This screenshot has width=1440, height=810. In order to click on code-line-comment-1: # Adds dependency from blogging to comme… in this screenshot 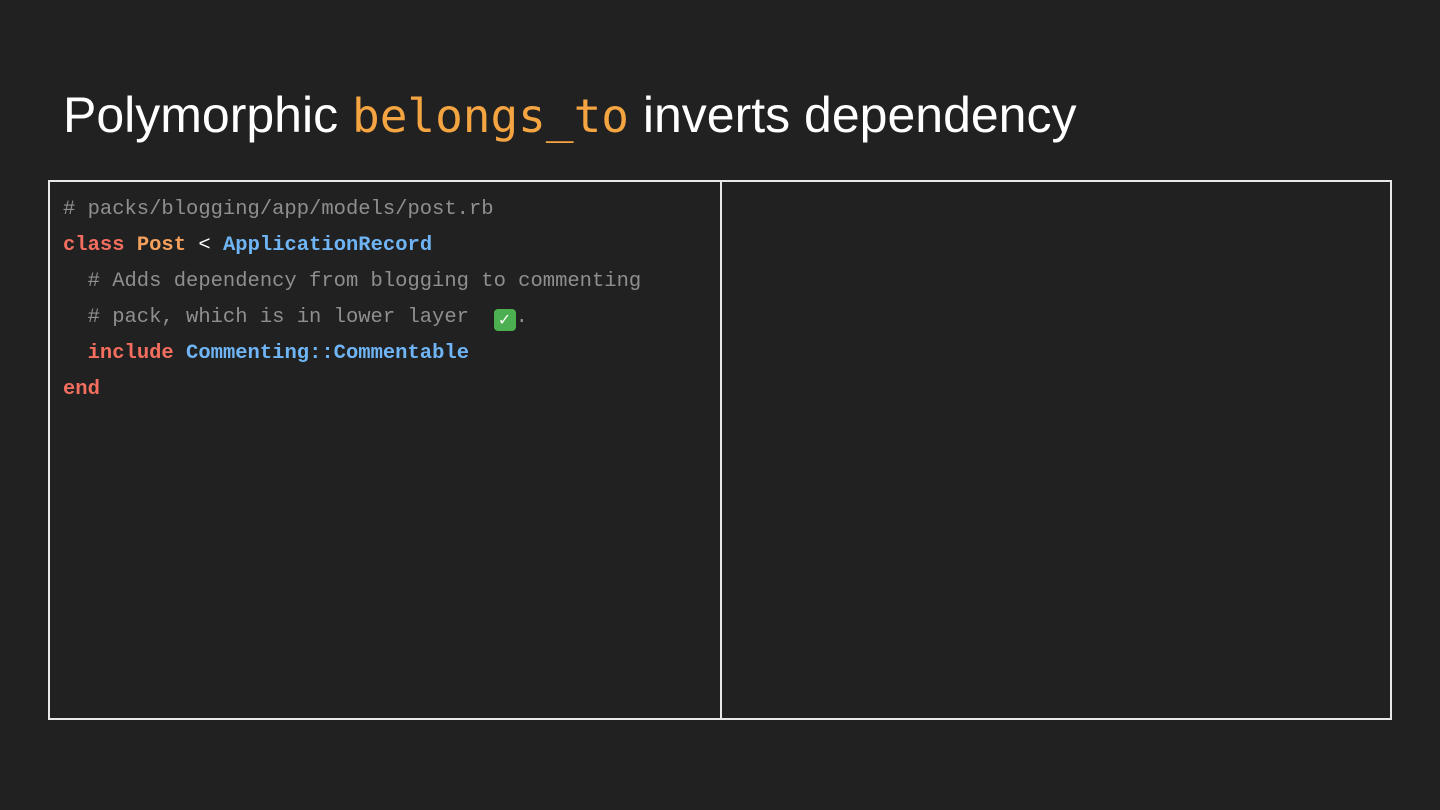, I will do `click(388, 282)`.